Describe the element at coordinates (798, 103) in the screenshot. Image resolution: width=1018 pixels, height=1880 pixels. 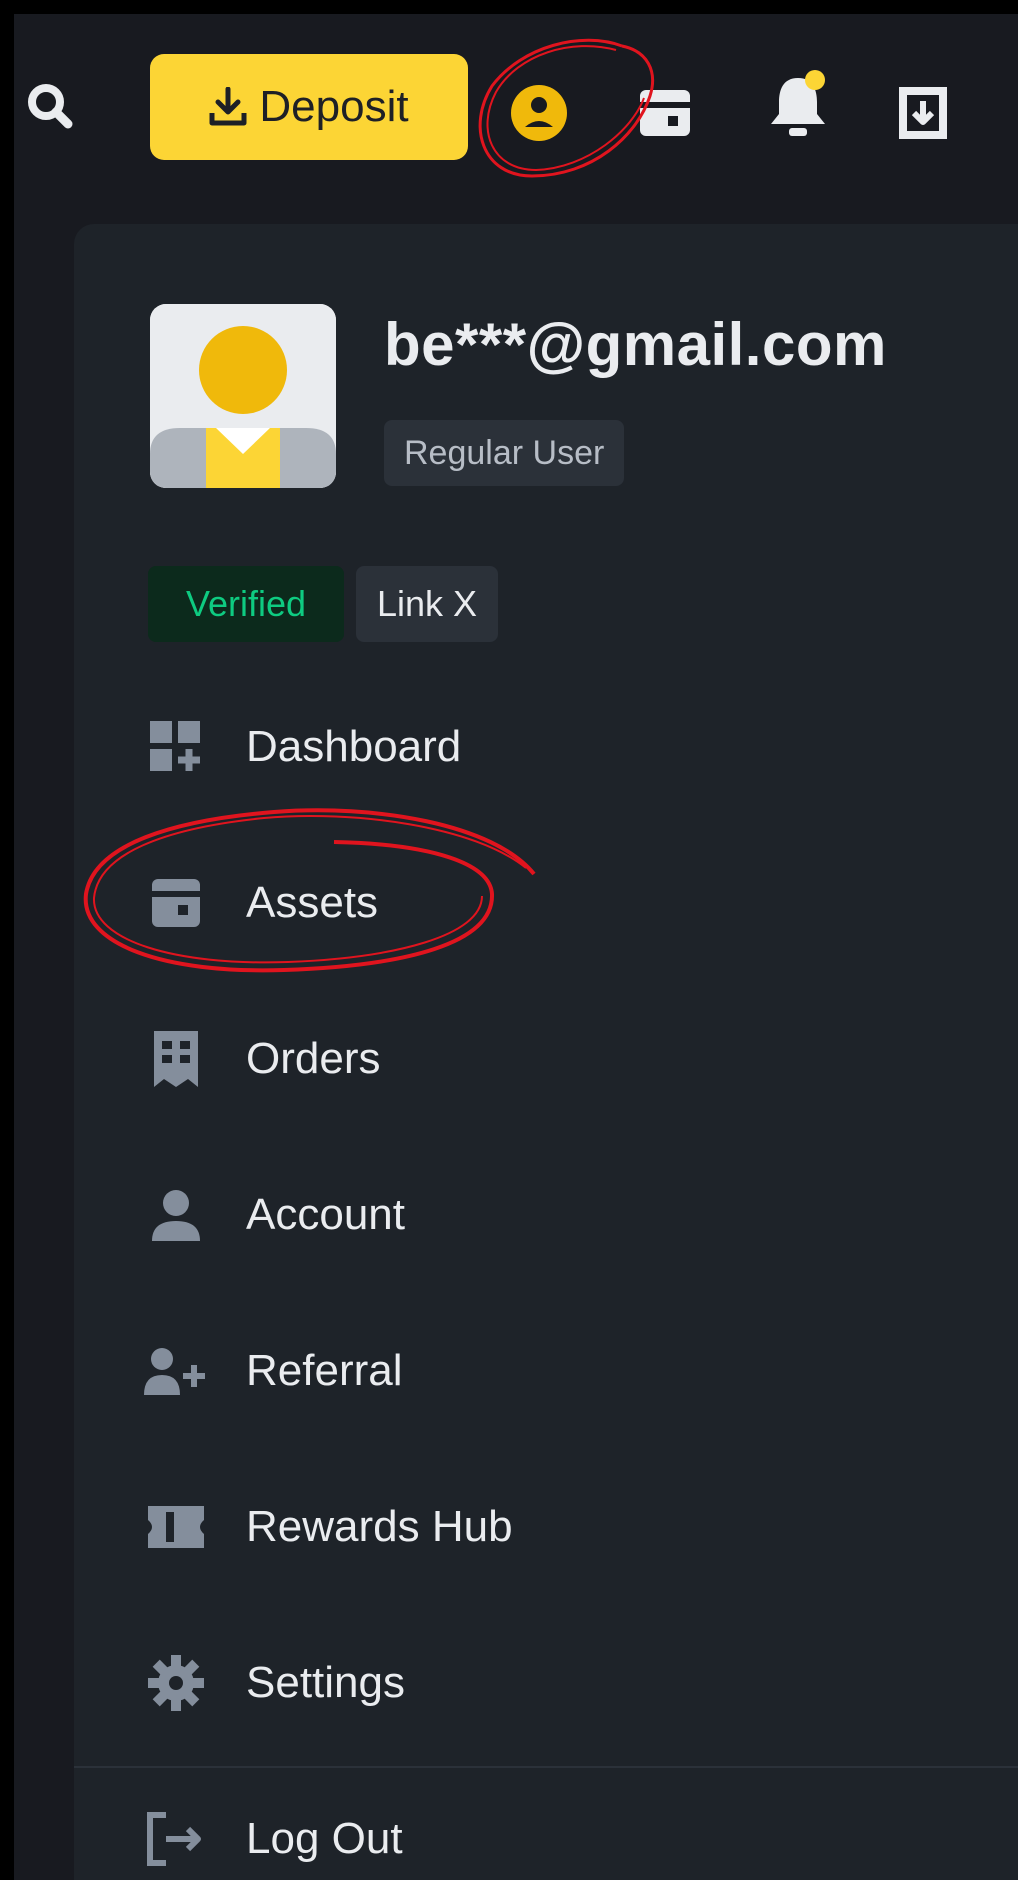
I see `bell-icon` at that location.